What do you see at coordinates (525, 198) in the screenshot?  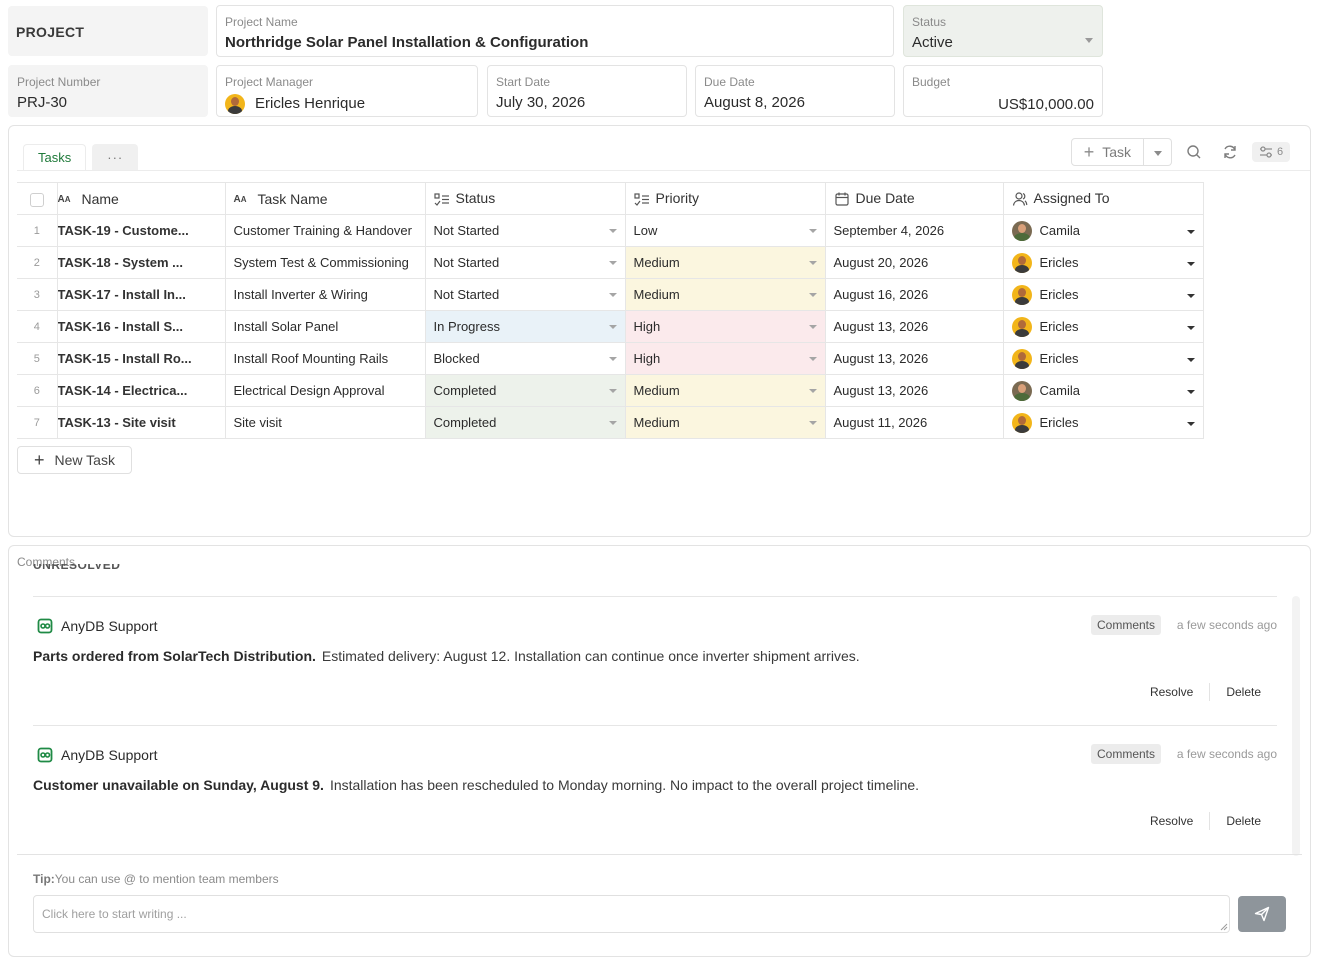 I see `column-status: Status` at bounding box center [525, 198].